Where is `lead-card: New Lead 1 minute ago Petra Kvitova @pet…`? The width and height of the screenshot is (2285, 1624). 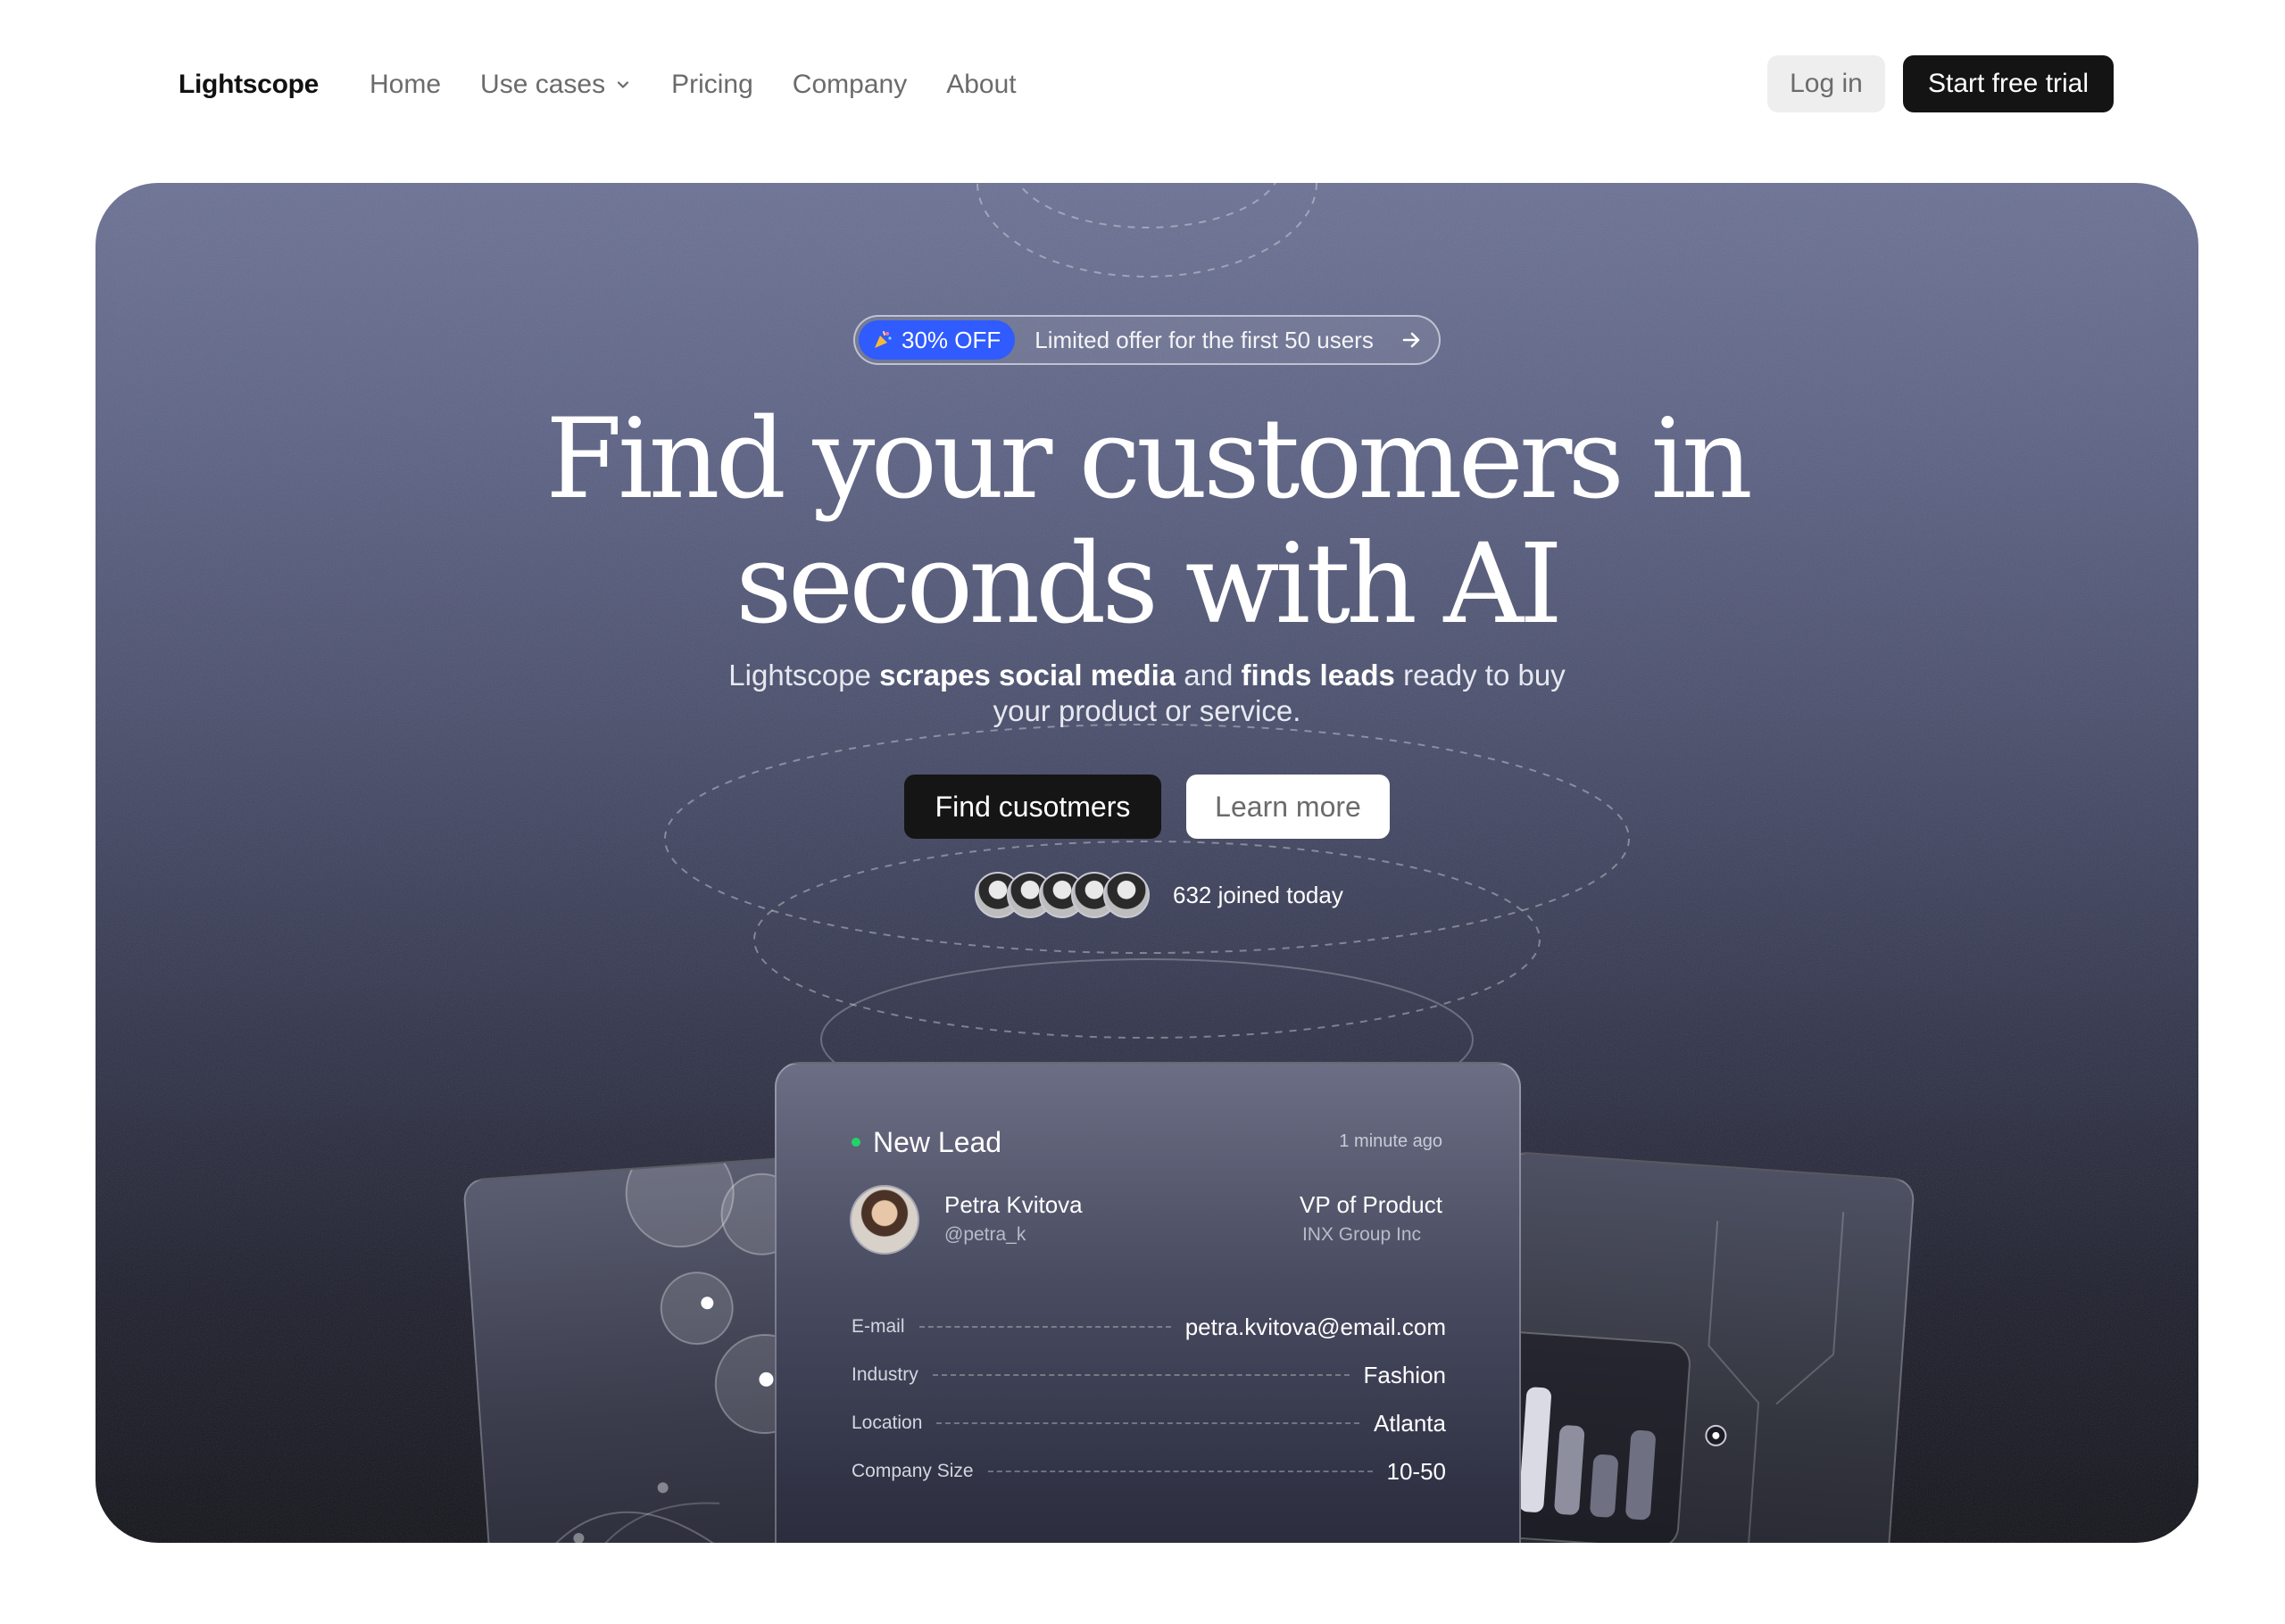
lead-card: New Lead 1 minute ago Petra Kvitova @pet… is located at coordinates (1148, 1302).